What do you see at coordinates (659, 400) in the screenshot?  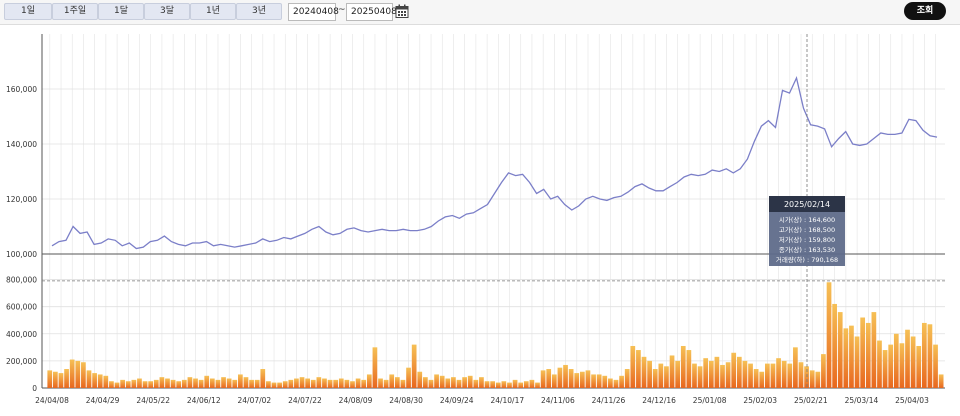 I see `date-tick-label: 24/12/16` at bounding box center [659, 400].